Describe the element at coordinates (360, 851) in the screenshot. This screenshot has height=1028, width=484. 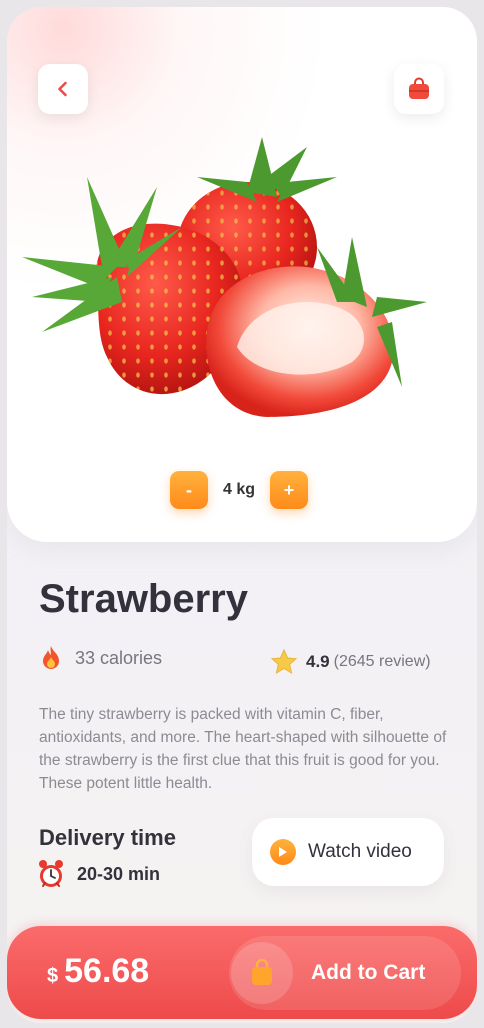
I see `watch-video-label: Watch video` at that location.